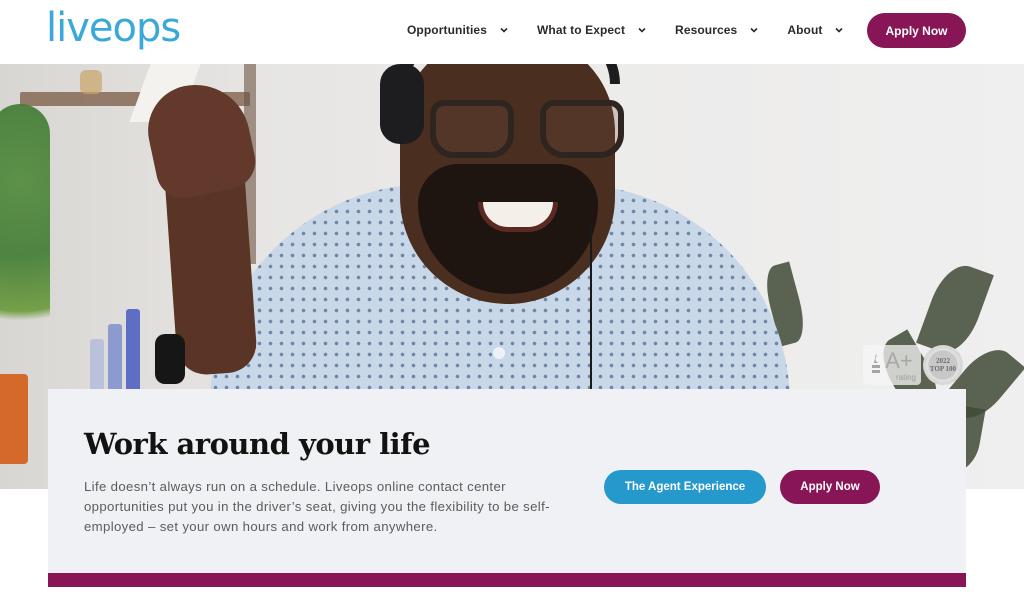 The height and width of the screenshot is (604, 1024). Describe the element at coordinates (943, 369) in the screenshot. I see `seal-text: TOP 100` at that location.